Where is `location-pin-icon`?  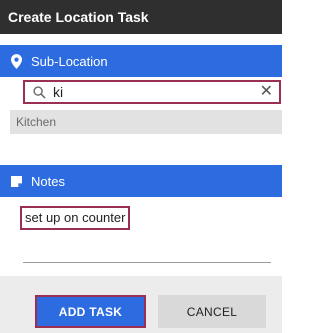 location-pin-icon is located at coordinates (16, 61).